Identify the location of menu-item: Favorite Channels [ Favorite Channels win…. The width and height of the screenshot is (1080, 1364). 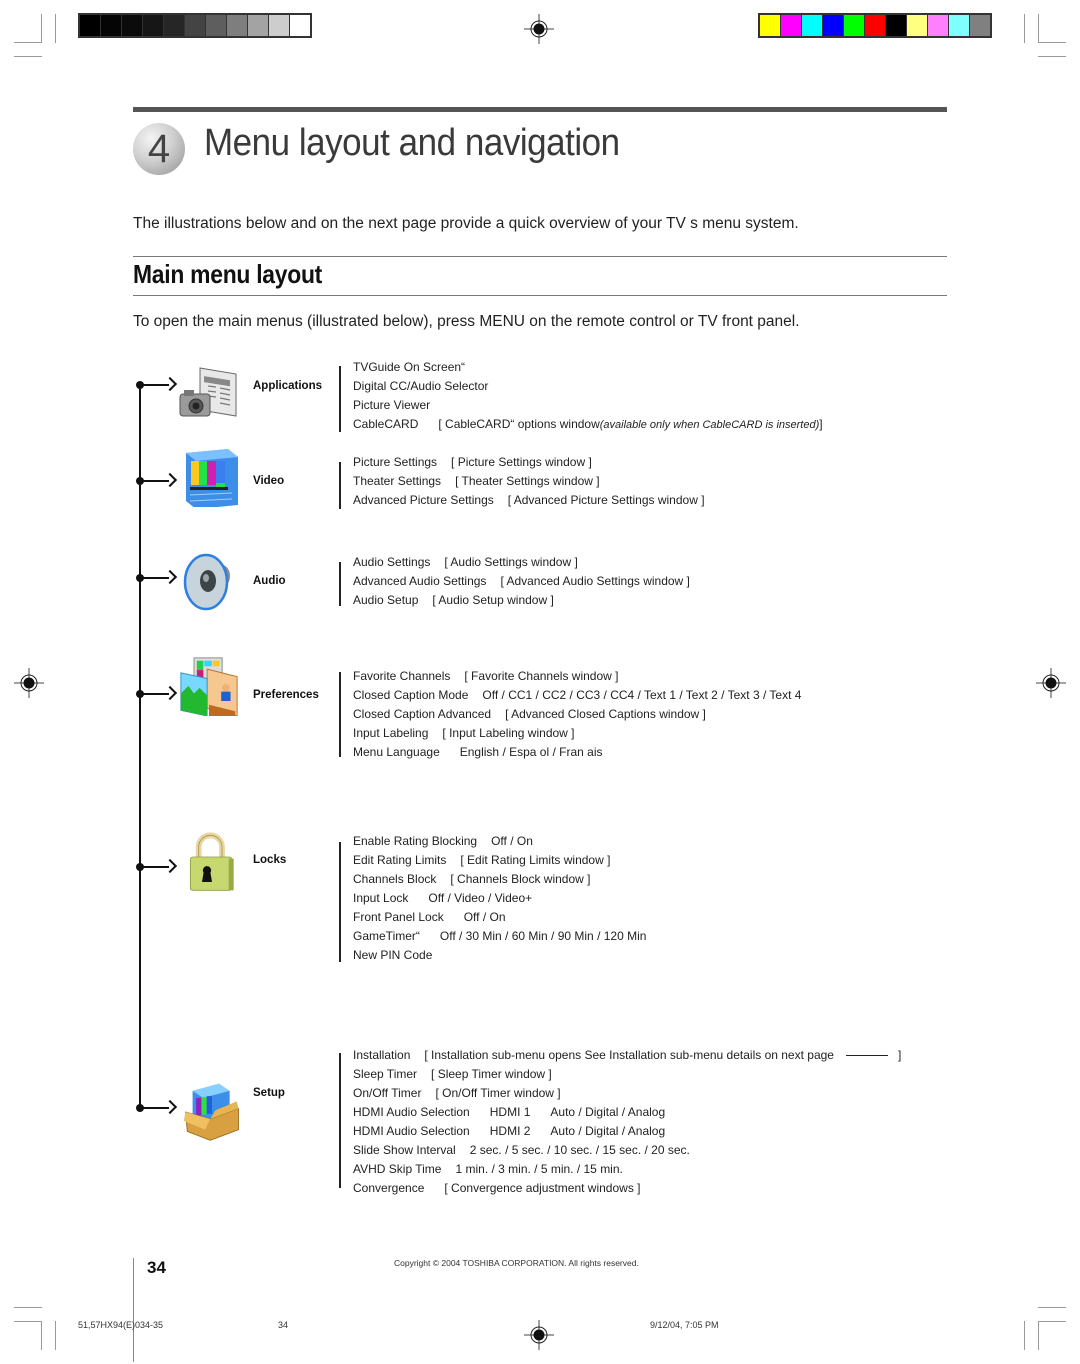
(577, 676).